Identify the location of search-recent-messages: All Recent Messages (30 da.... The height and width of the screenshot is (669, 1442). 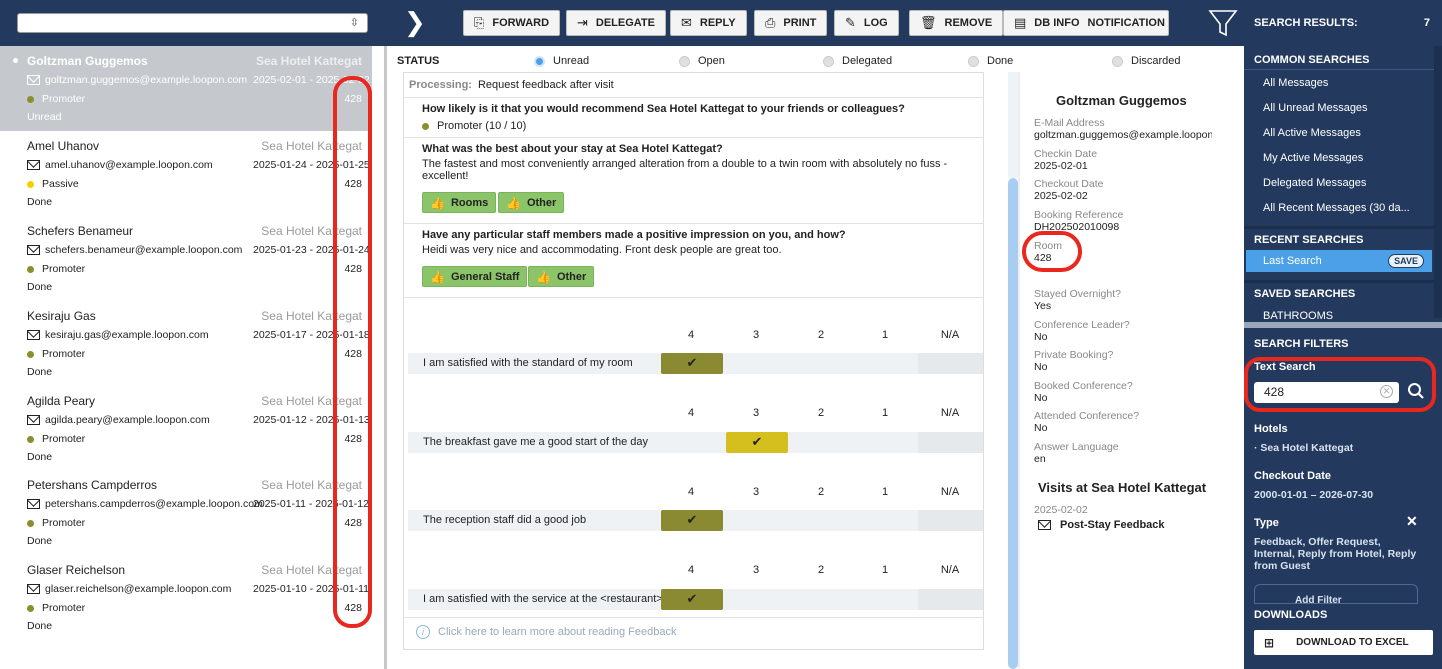
(1336, 208).